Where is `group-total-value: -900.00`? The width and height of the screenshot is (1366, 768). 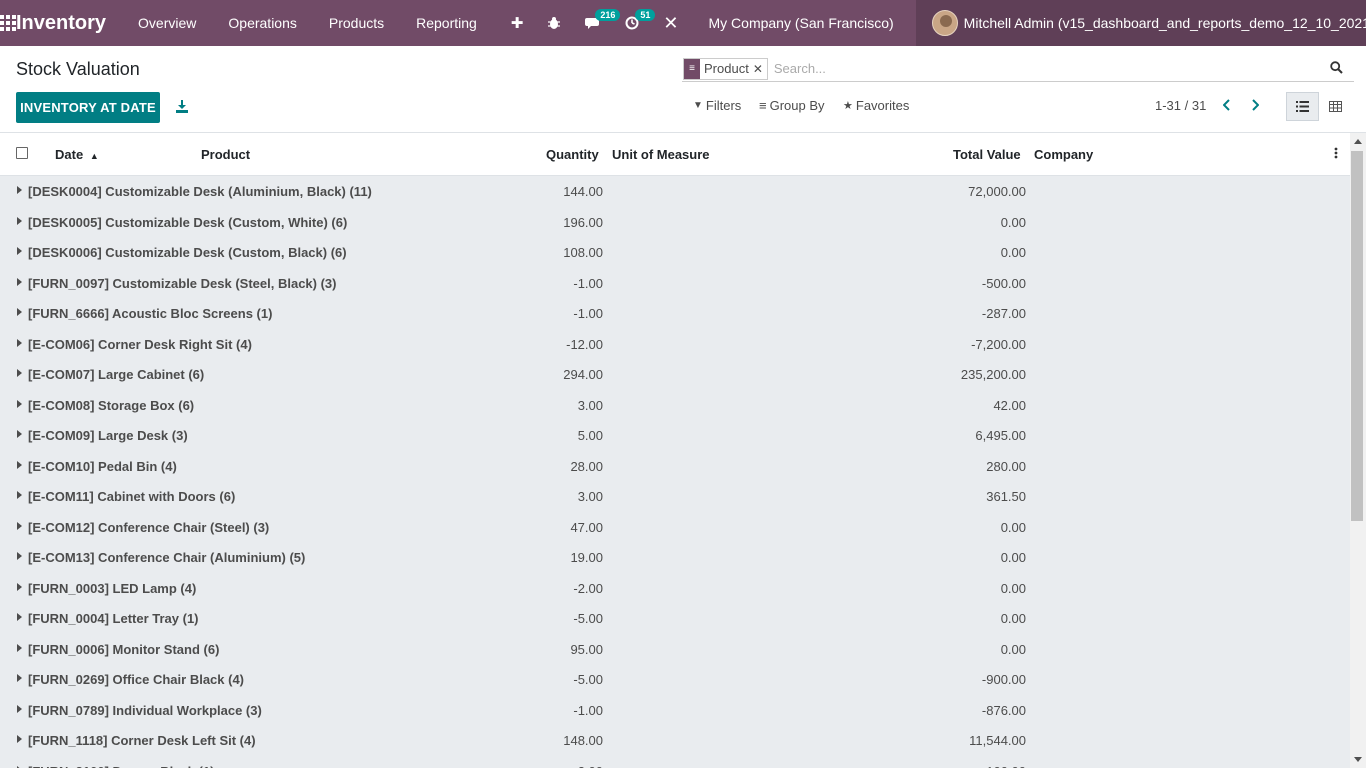
group-total-value: -900.00 is located at coordinates (1003, 679).